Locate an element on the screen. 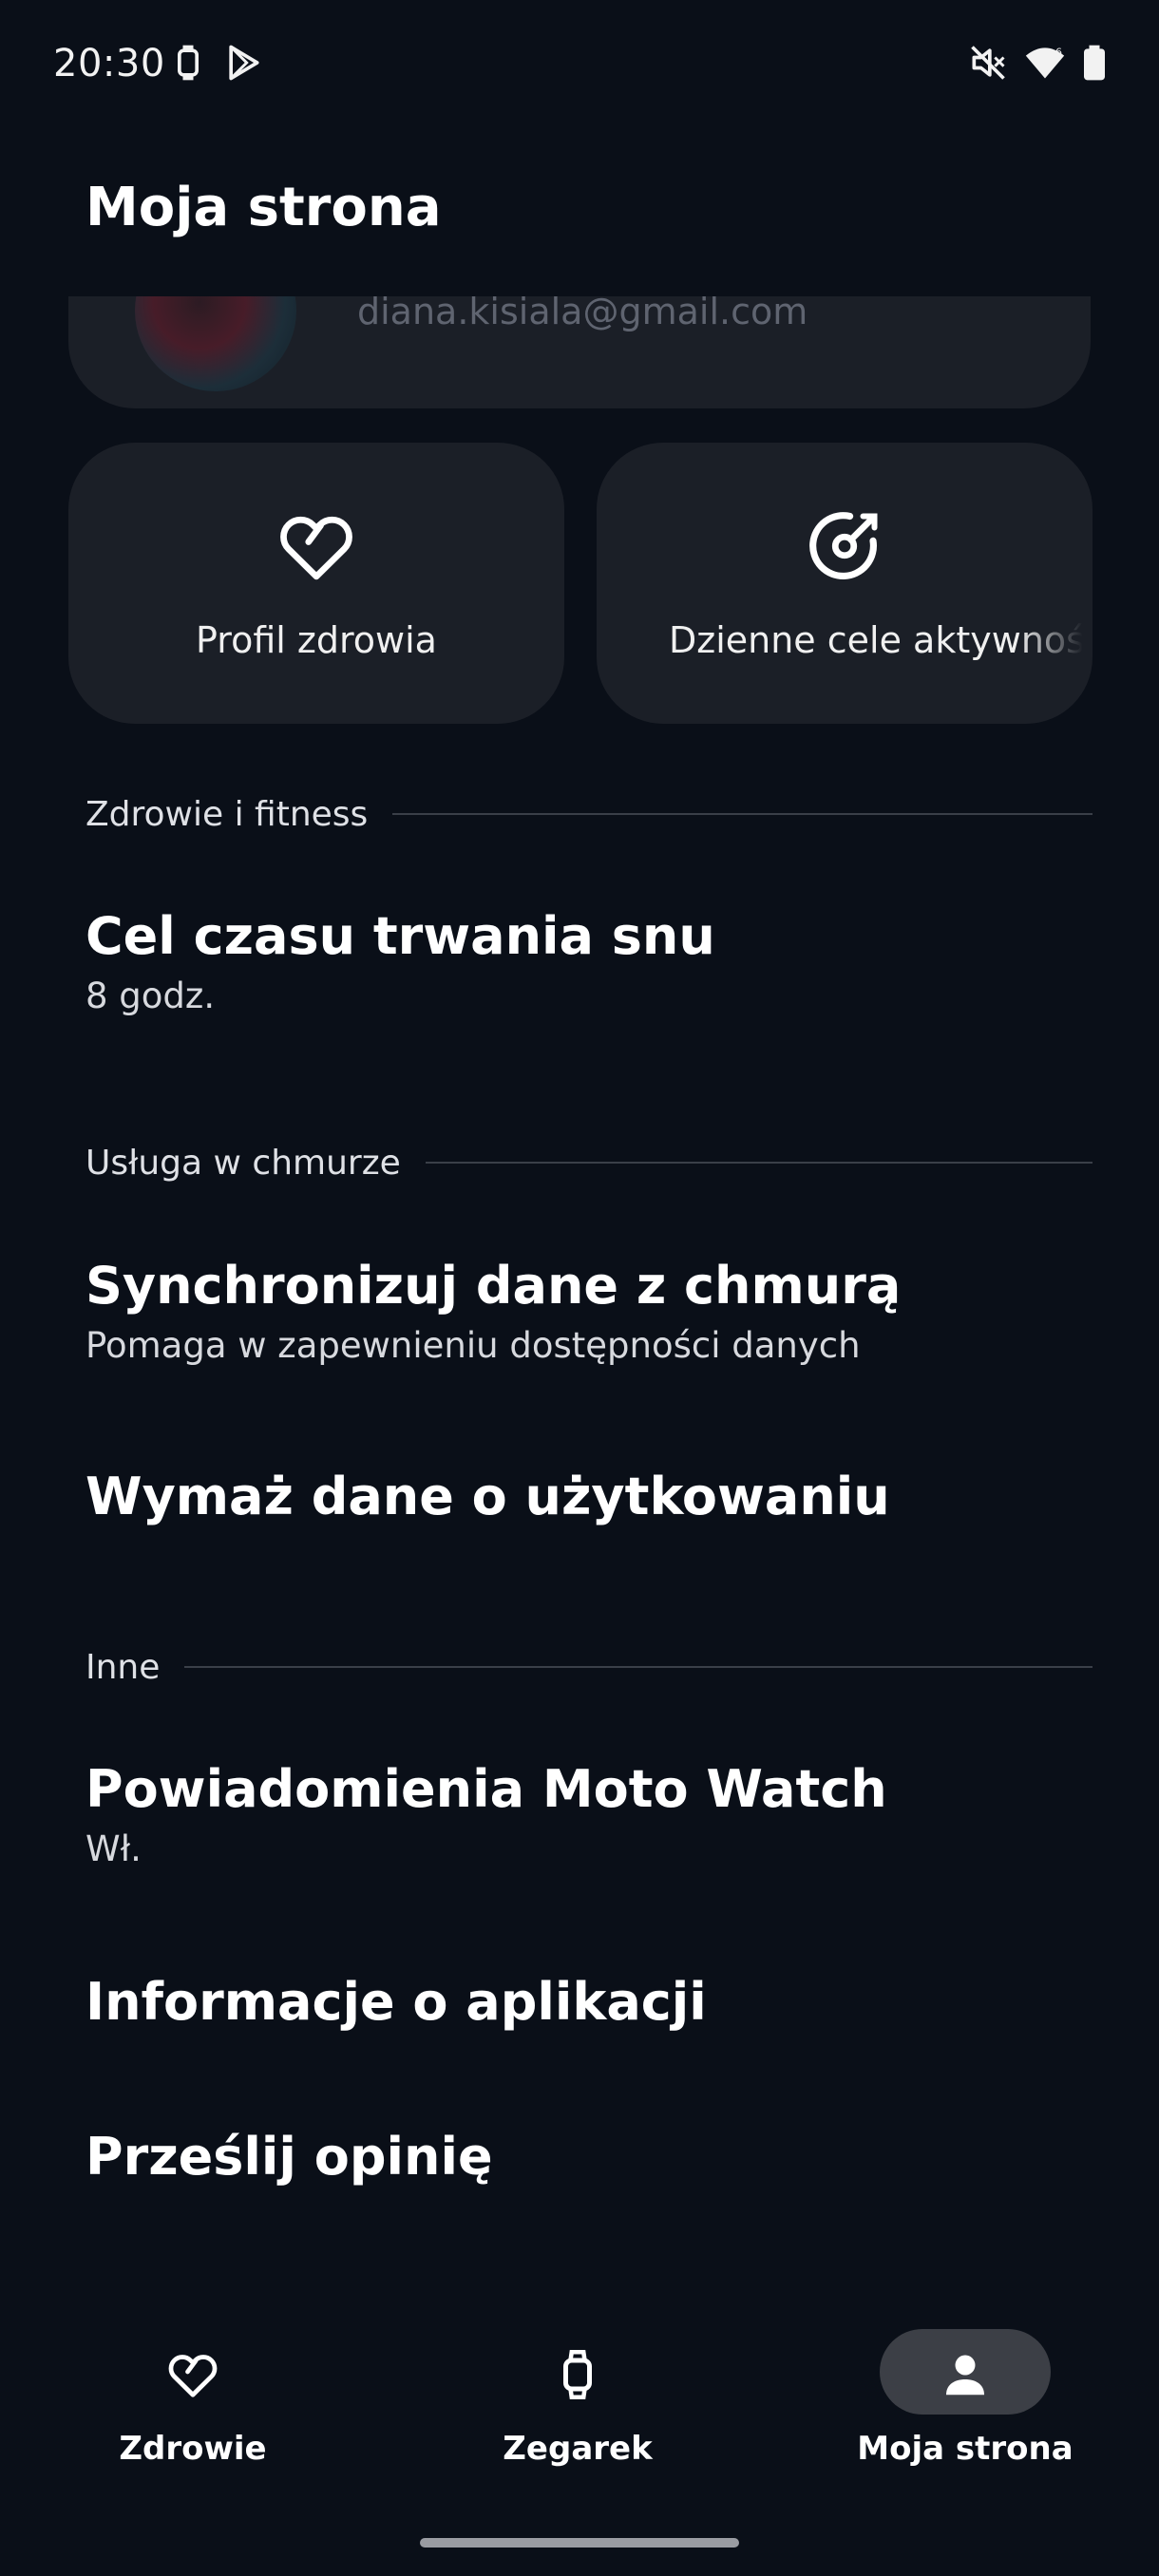 The image size is (1159, 2576). status-time: 20:30 is located at coordinates (109, 63).